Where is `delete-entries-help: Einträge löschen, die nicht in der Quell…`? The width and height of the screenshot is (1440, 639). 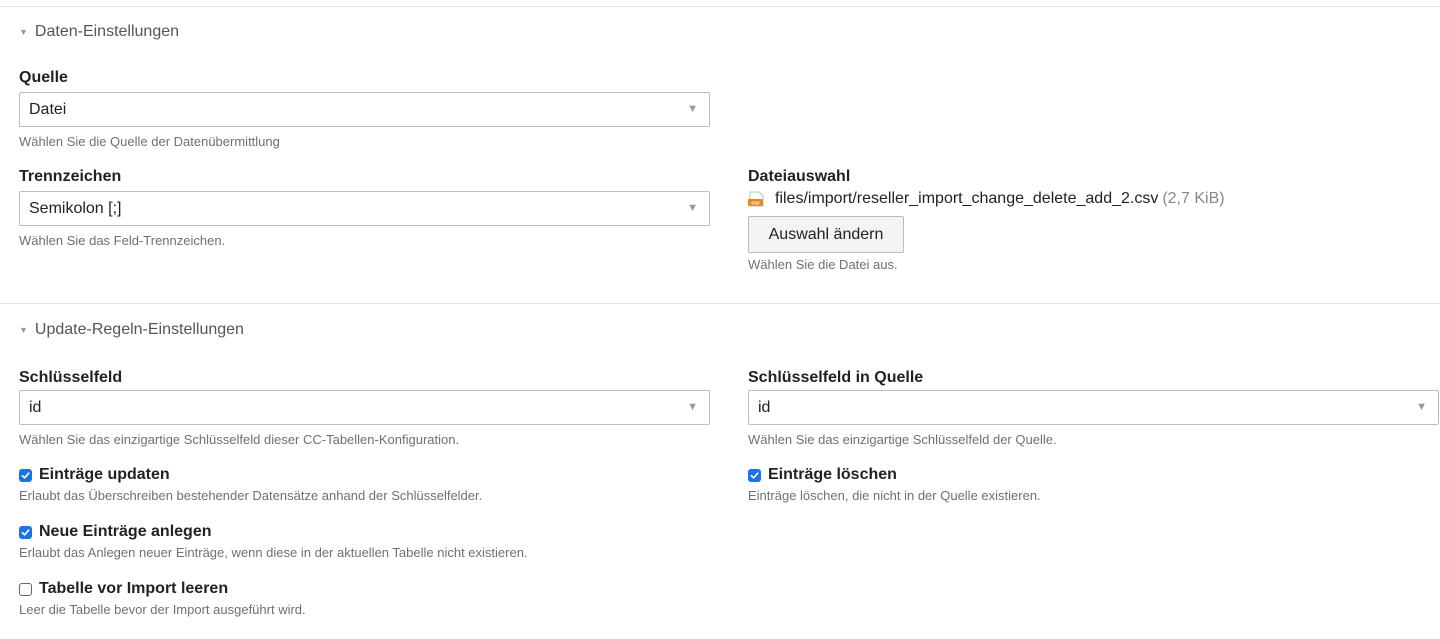 delete-entries-help: Einträge löschen, die nicht in der Quell… is located at coordinates (894, 495).